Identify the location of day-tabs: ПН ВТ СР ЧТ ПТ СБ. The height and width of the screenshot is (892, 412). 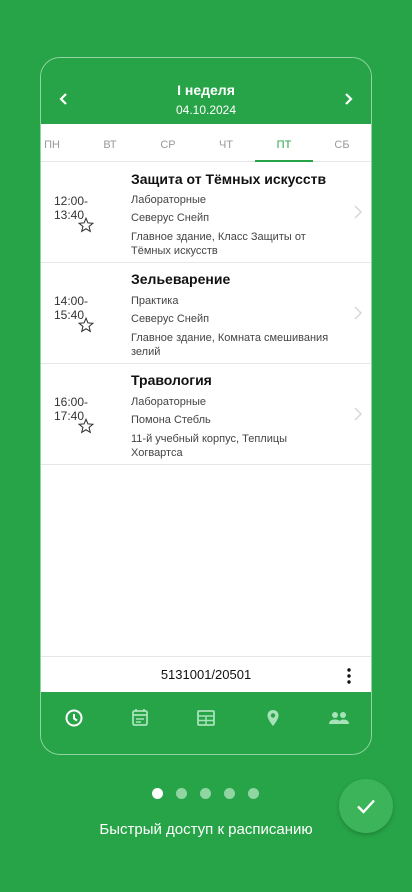
(206, 143).